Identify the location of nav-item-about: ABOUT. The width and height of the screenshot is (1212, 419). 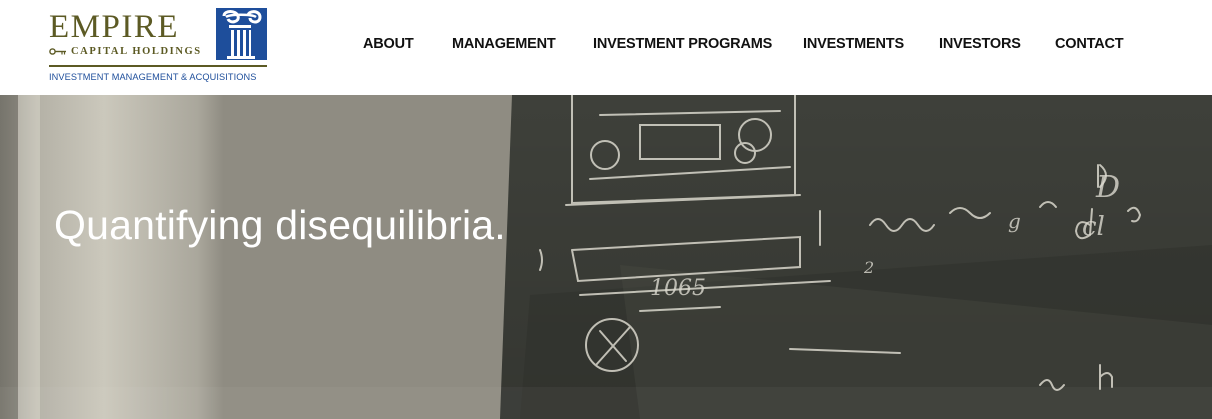
(388, 44).